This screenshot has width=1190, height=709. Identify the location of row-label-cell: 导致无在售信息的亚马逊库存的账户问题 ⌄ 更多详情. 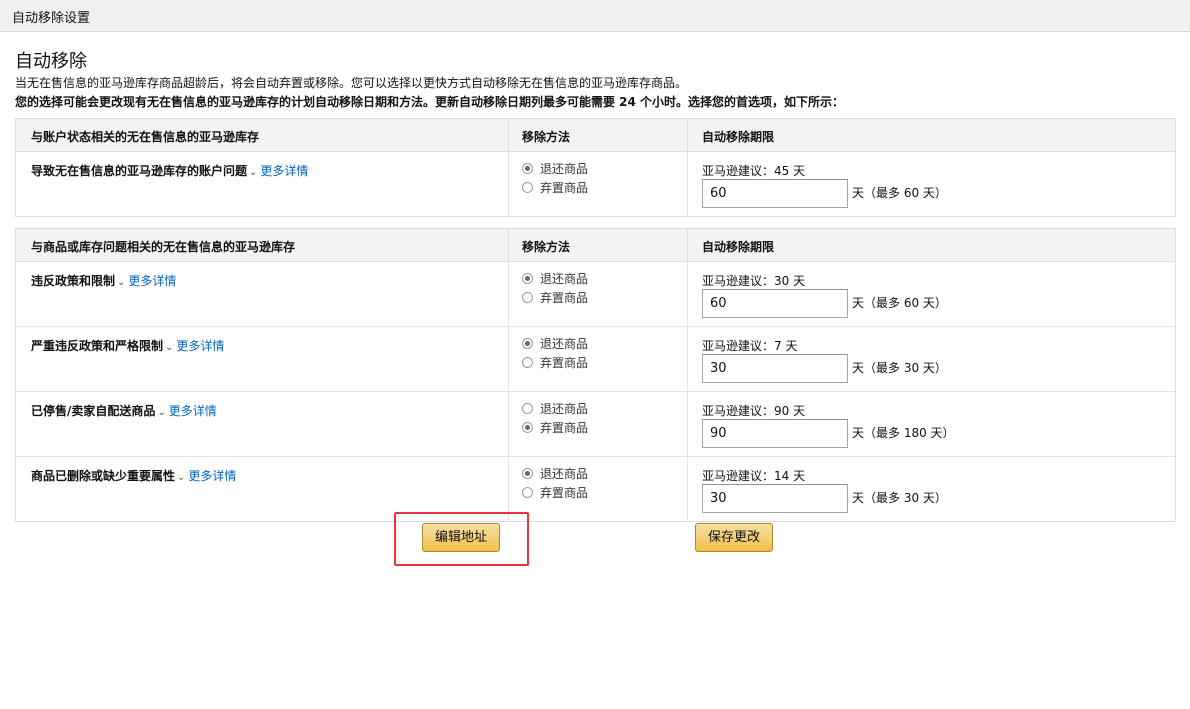
(262, 184).